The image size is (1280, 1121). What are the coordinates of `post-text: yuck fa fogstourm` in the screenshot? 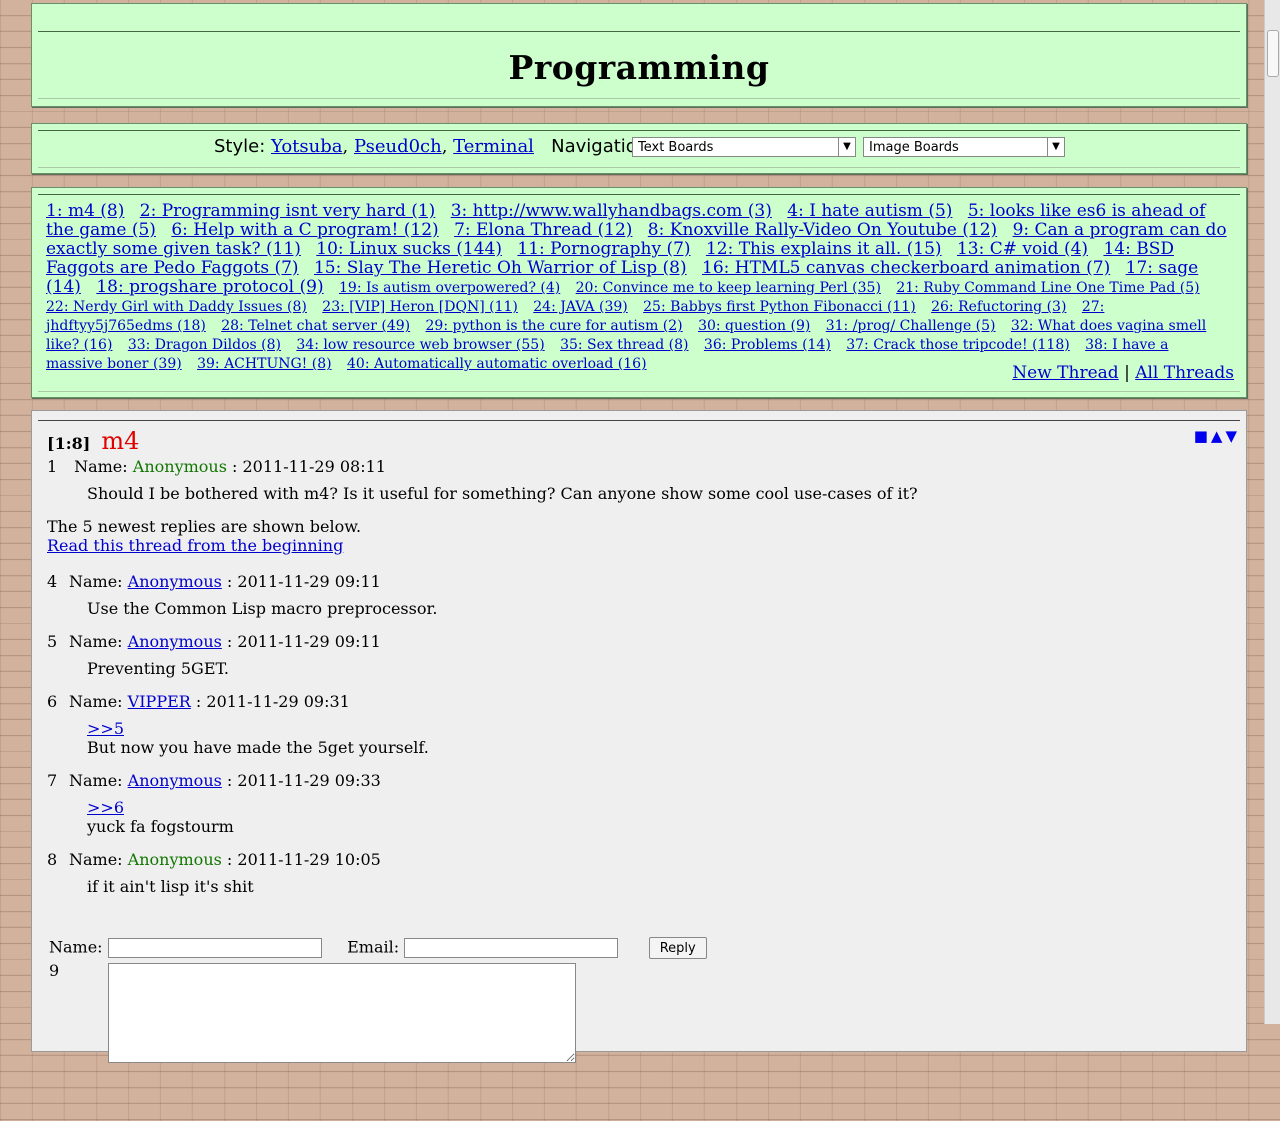 It's located at (160, 826).